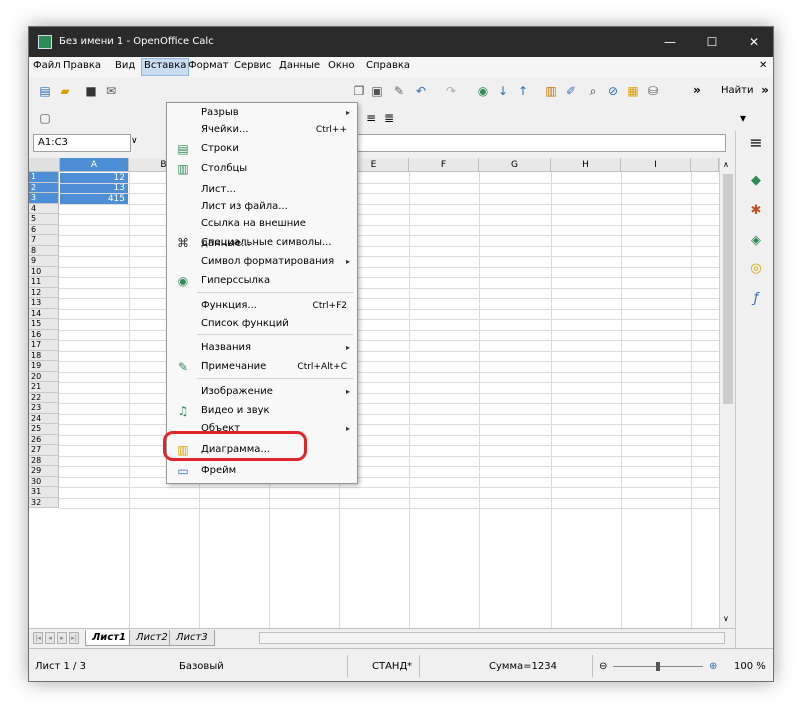  Describe the element at coordinates (756, 181) in the screenshot. I see `sidebar-properties-icon: ◆` at that location.